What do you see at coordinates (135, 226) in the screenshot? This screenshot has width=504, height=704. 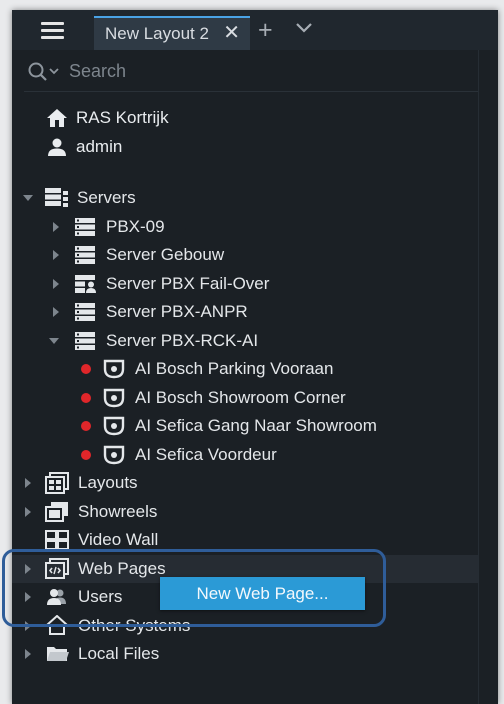 I see `tree-label: PBX-09` at bounding box center [135, 226].